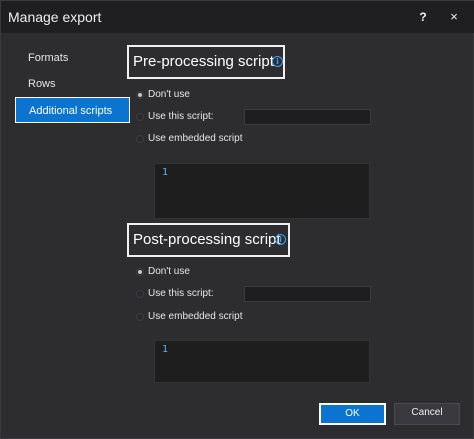 The width and height of the screenshot is (474, 439). What do you see at coordinates (307, 294) in the screenshot?
I see `post-script-path-input` at bounding box center [307, 294].